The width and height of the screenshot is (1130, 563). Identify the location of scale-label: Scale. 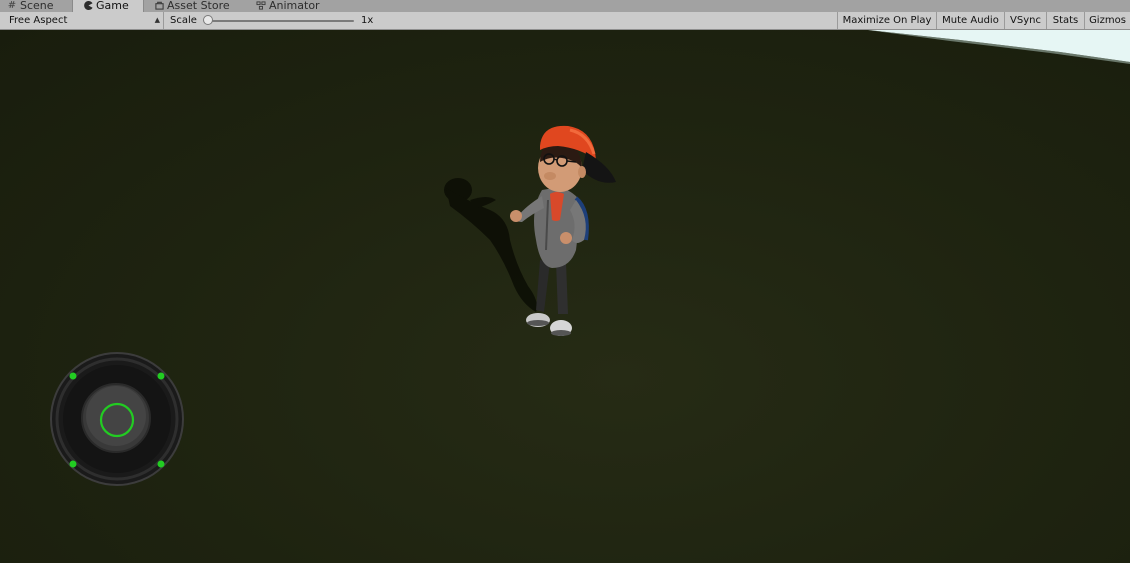
(183, 20).